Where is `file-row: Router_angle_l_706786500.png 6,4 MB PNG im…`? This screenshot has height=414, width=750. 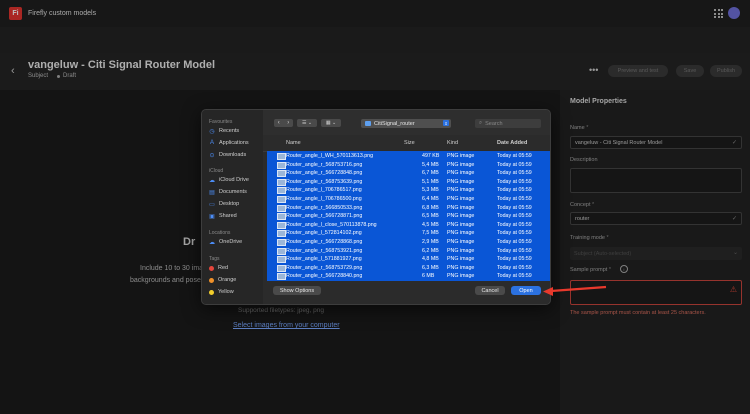 file-row: Router_angle_l_706786500.png 6,4 MB PNG im… is located at coordinates (408, 199).